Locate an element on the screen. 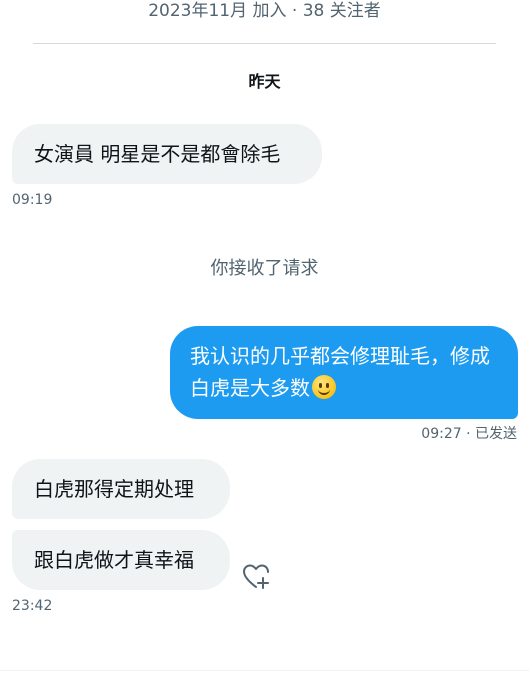 The width and height of the screenshot is (529, 680). message-timestamp-status: 09:27 · 已发送 is located at coordinates (469, 434).